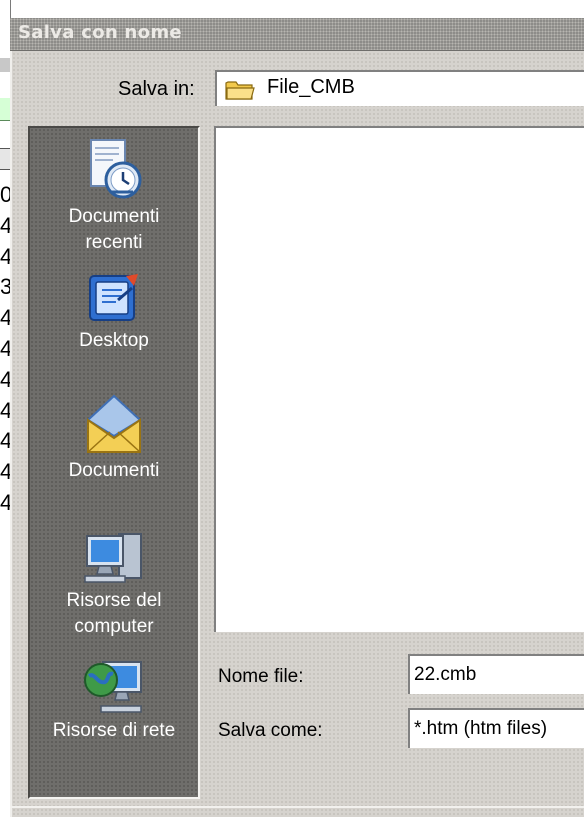 Image resolution: width=584 pixels, height=817 pixels. I want to click on place-network: Risorse di rete, so click(114, 699).